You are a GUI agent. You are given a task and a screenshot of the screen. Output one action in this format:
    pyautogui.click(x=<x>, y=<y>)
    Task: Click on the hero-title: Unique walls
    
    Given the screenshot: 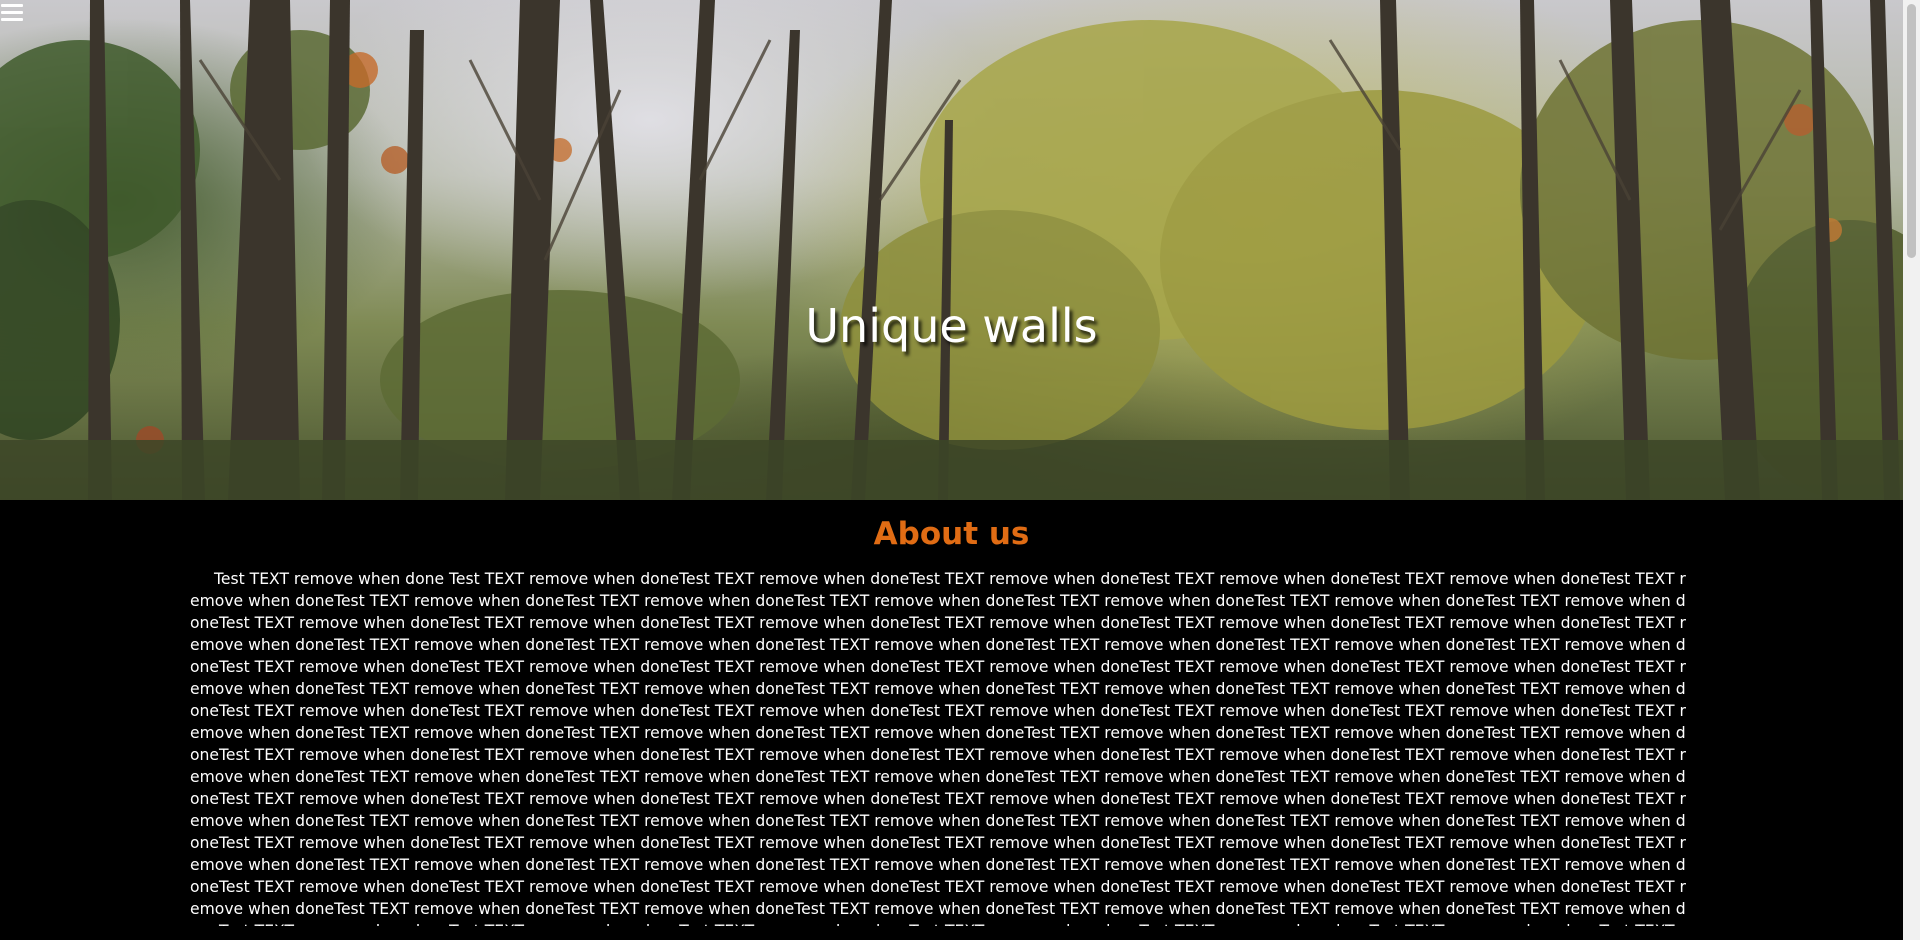 What is the action you would take?
    pyautogui.click(x=951, y=326)
    